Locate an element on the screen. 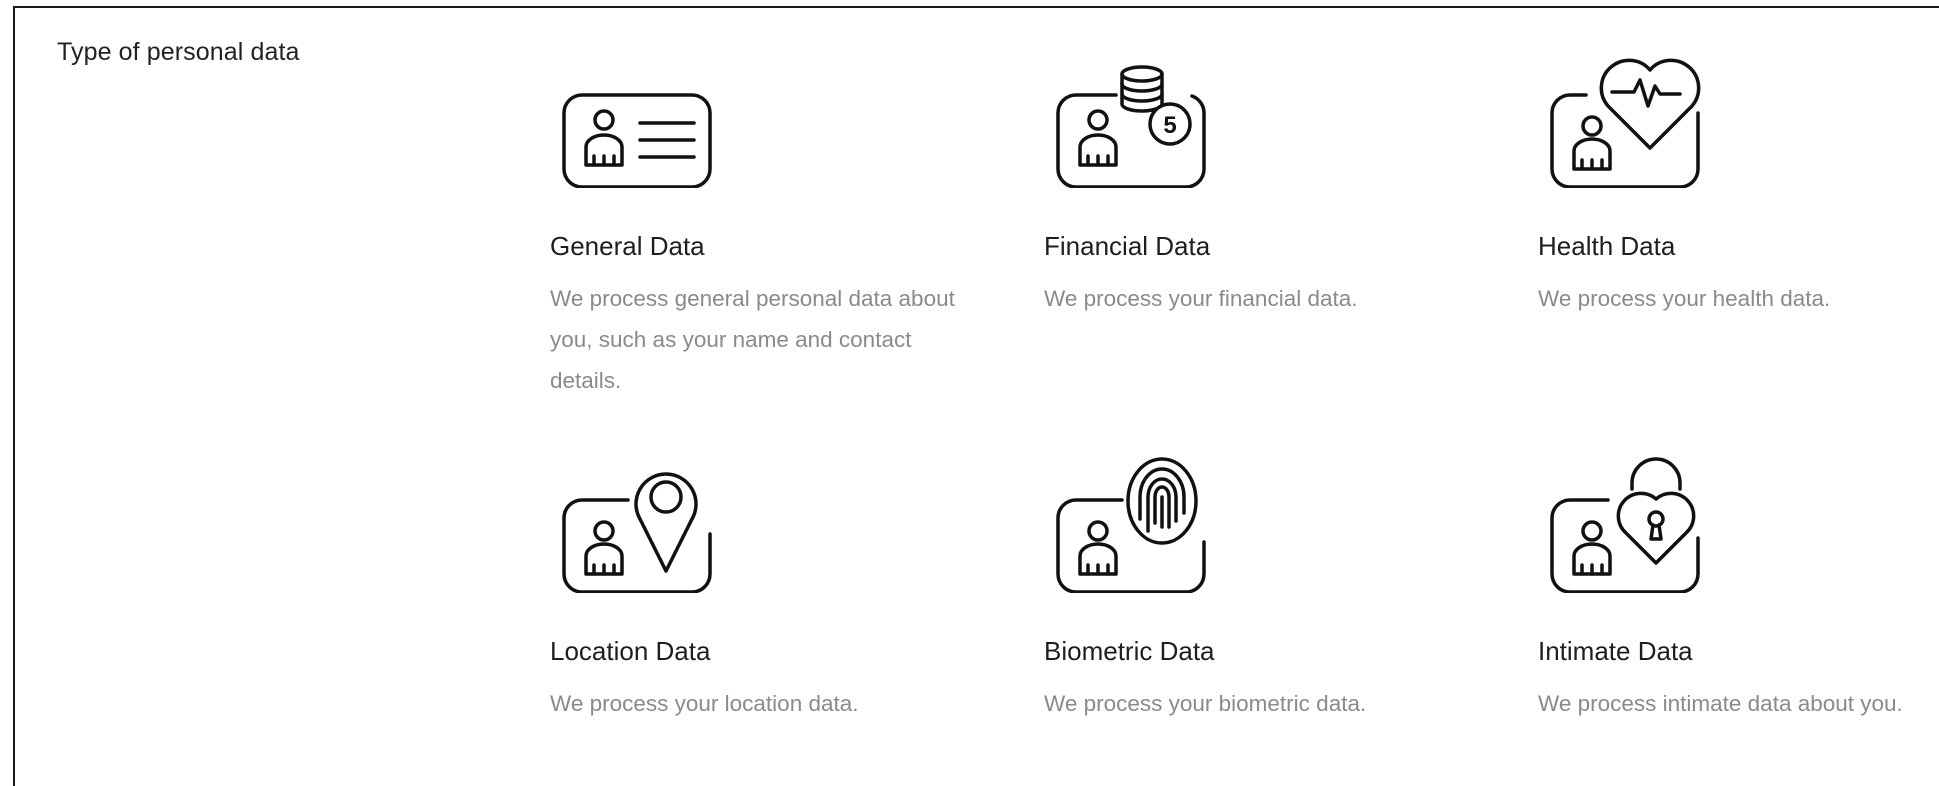  heart-lock-card-icon is located at coordinates (1626, 523).